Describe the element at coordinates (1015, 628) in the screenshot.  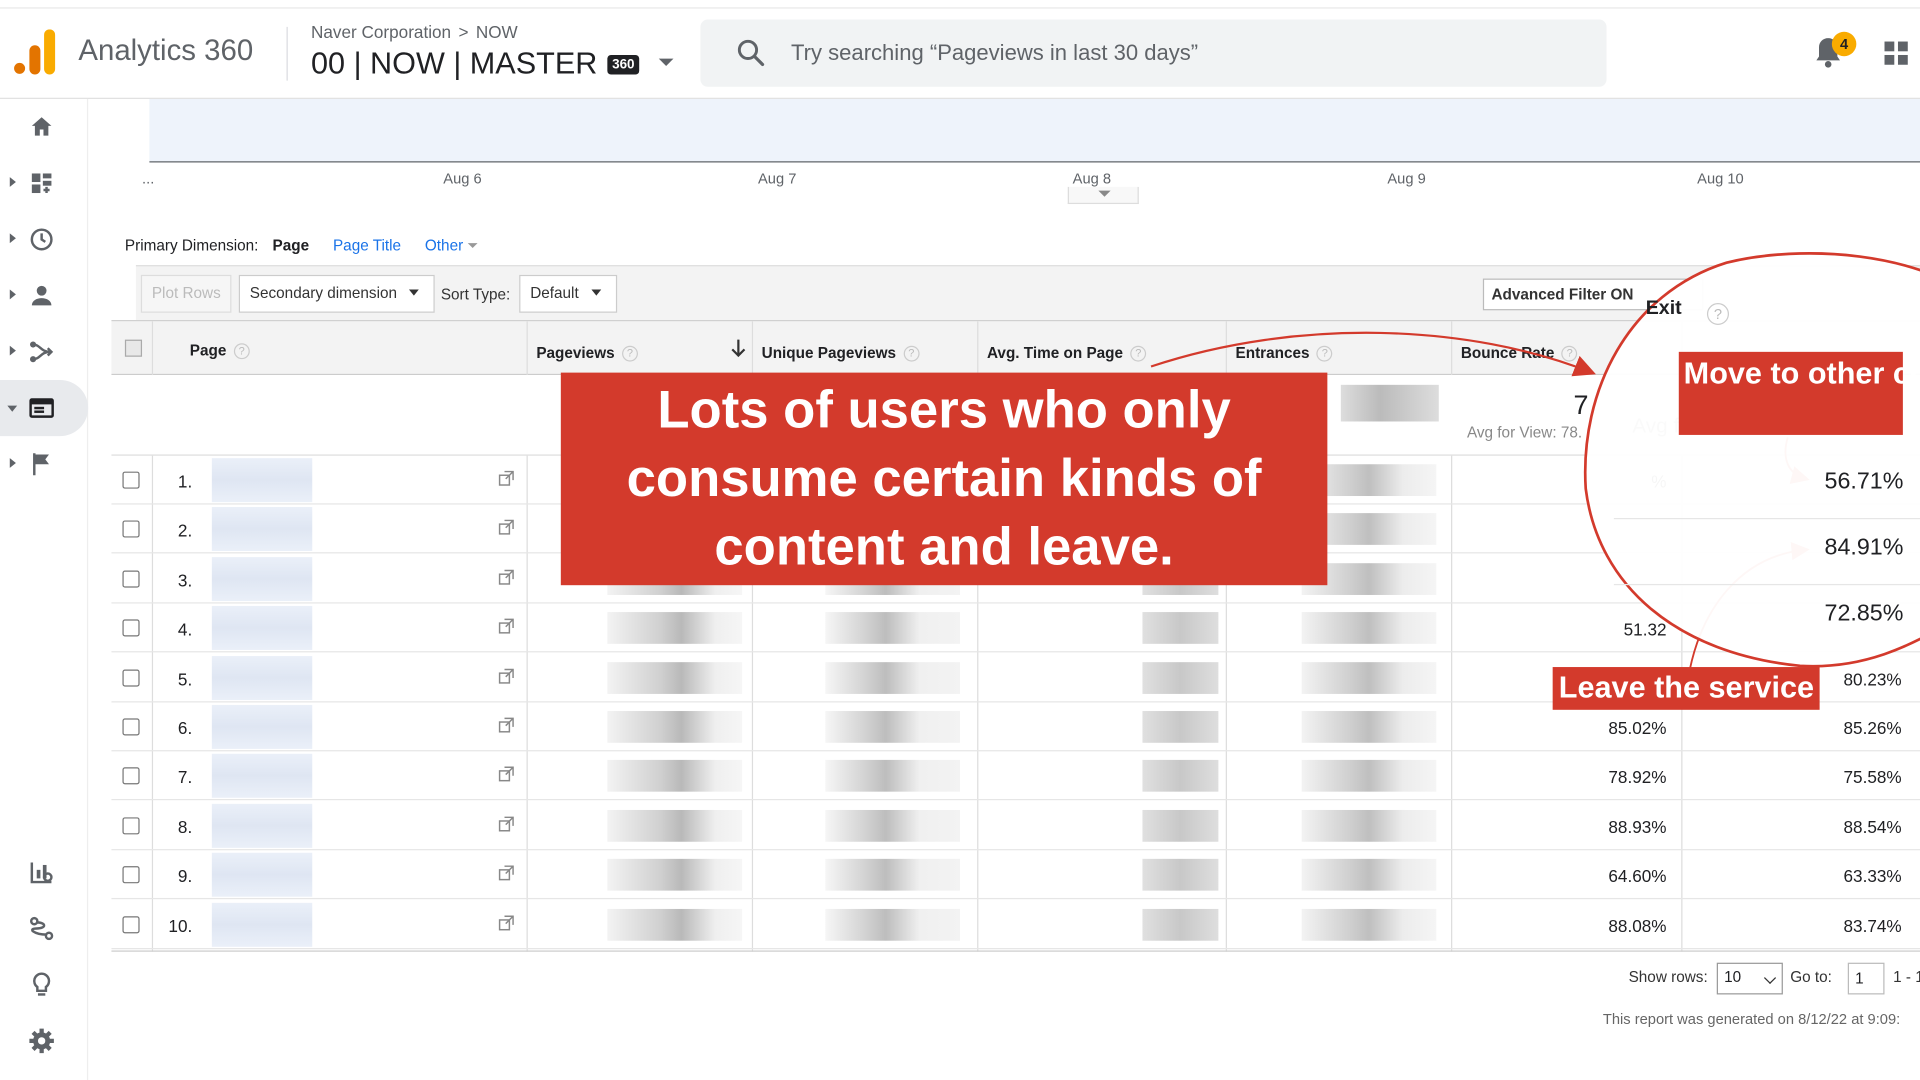
I see `table-row: 4. 51.32` at that location.